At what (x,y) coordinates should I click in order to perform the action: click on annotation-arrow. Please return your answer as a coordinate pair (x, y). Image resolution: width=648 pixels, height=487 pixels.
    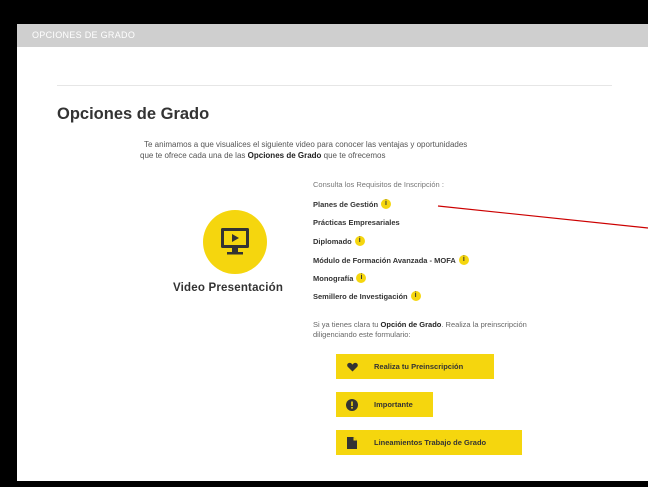
    Looking at the image, I should click on (542, 217).